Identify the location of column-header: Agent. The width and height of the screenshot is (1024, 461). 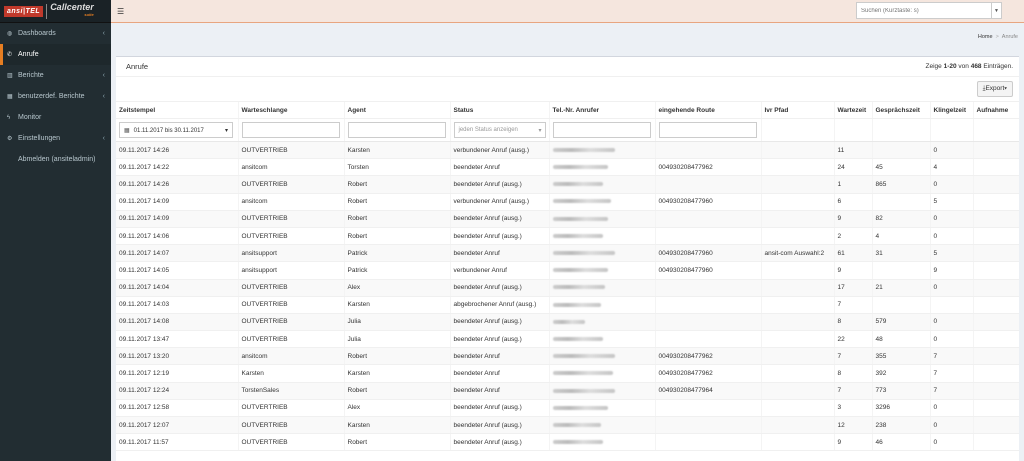
(396, 110).